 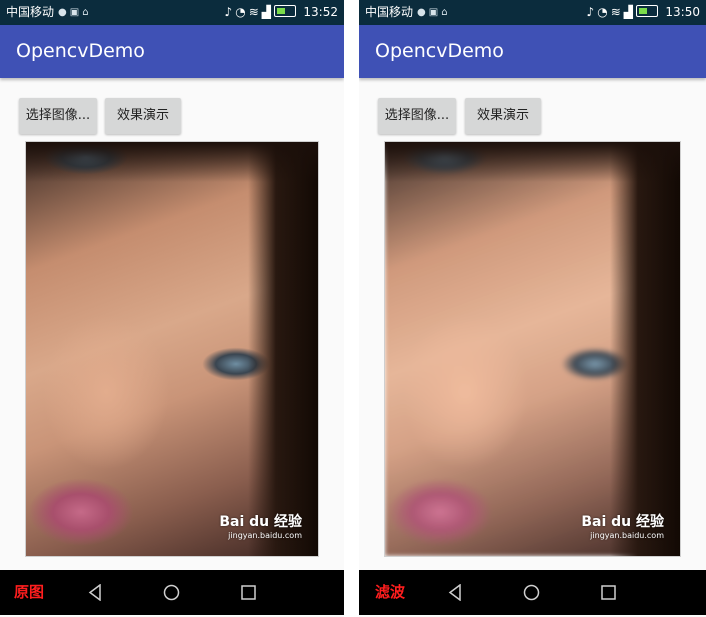 I want to click on clock: 13:50, so click(x=682, y=12).